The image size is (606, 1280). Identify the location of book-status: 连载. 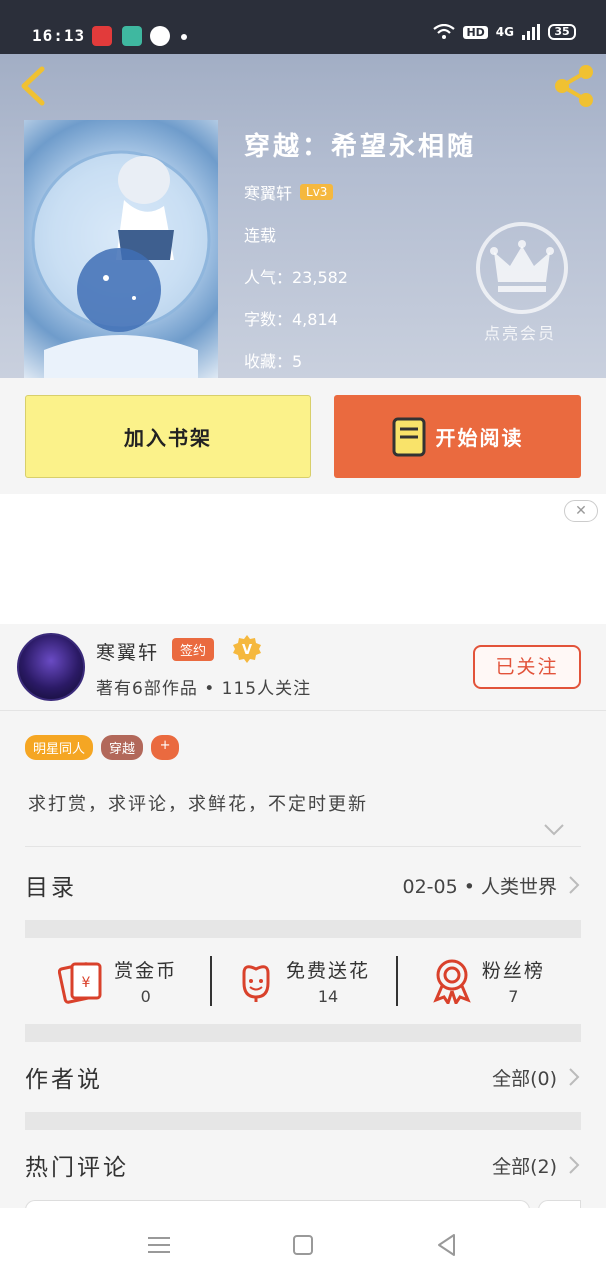
(260, 235).